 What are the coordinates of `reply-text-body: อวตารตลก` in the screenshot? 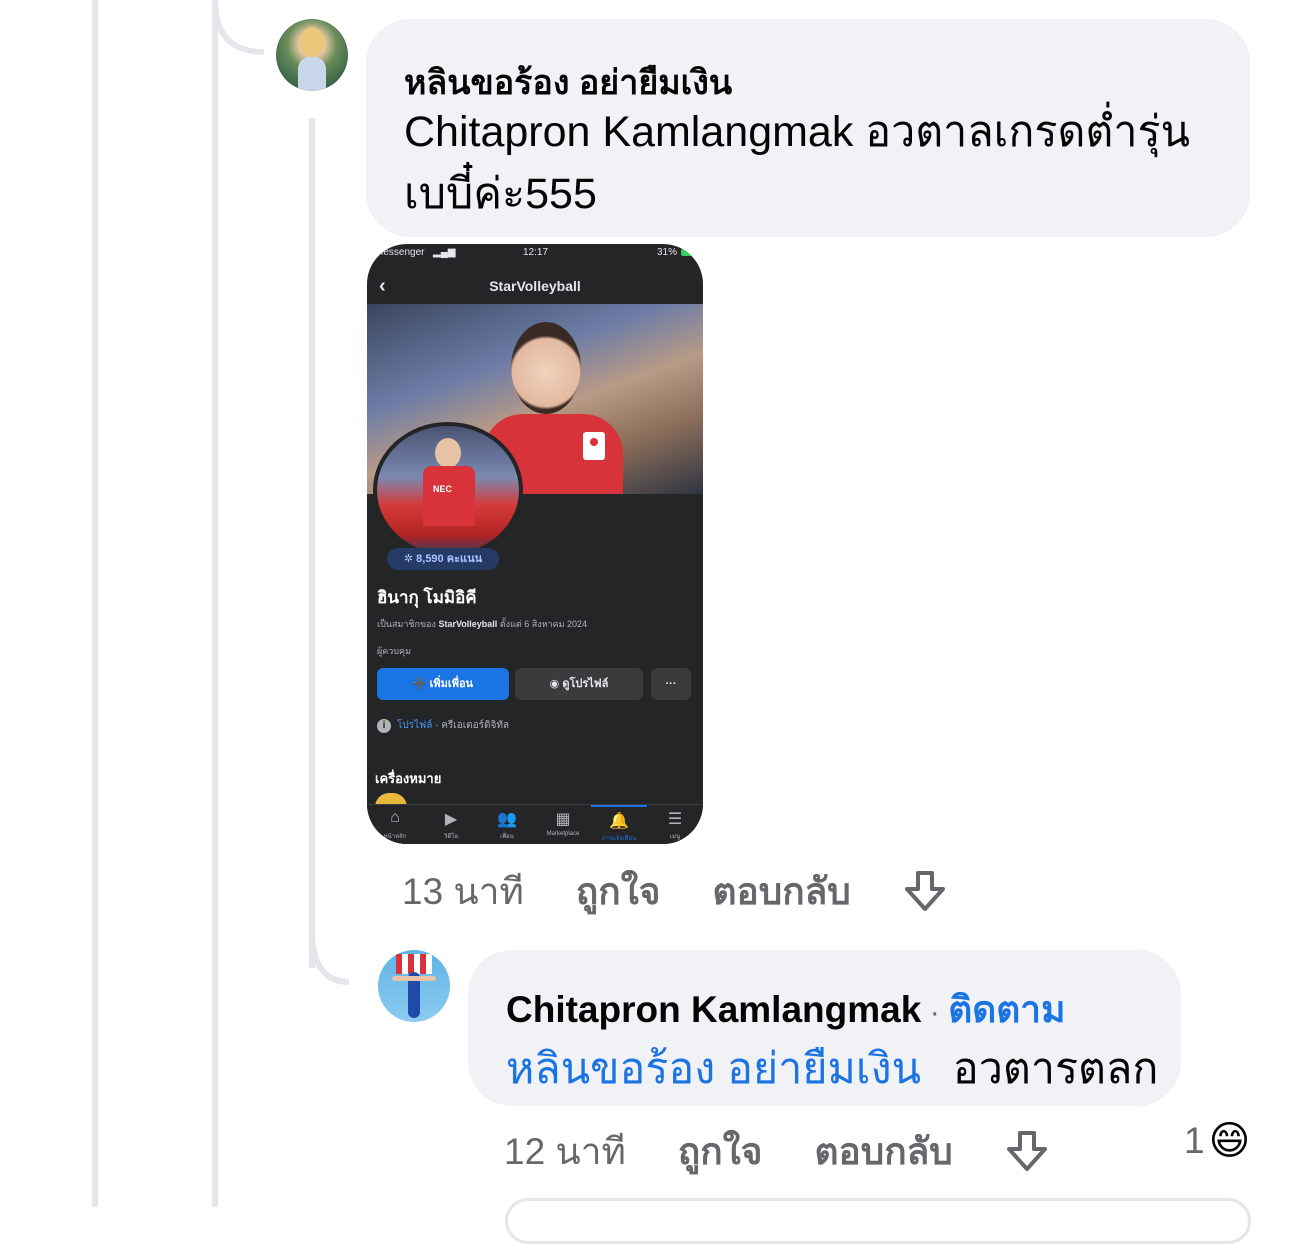 It's located at (1055, 1069).